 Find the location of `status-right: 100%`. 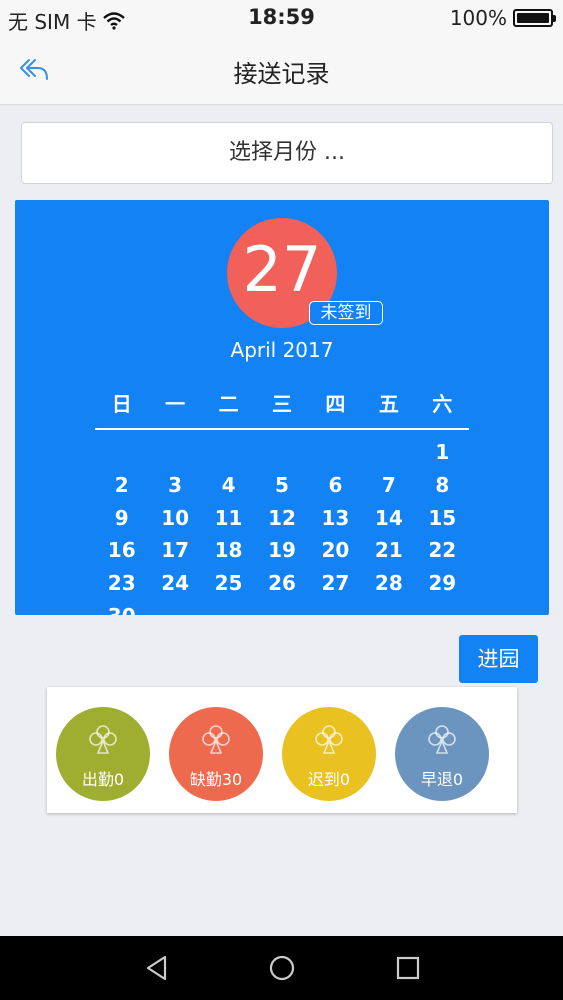

status-right: 100% is located at coordinates (502, 18).